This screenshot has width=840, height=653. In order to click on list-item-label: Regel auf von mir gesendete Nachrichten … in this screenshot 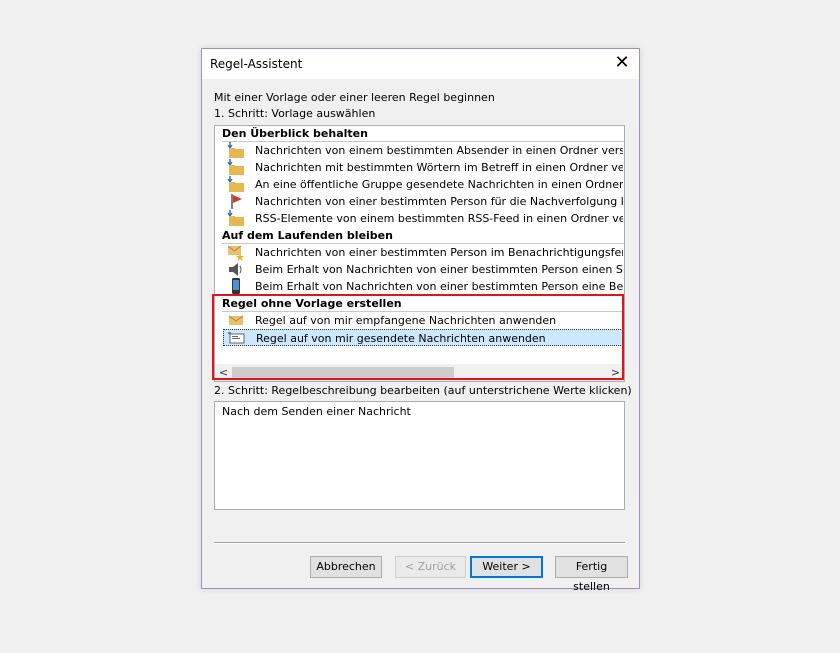, I will do `click(401, 338)`.